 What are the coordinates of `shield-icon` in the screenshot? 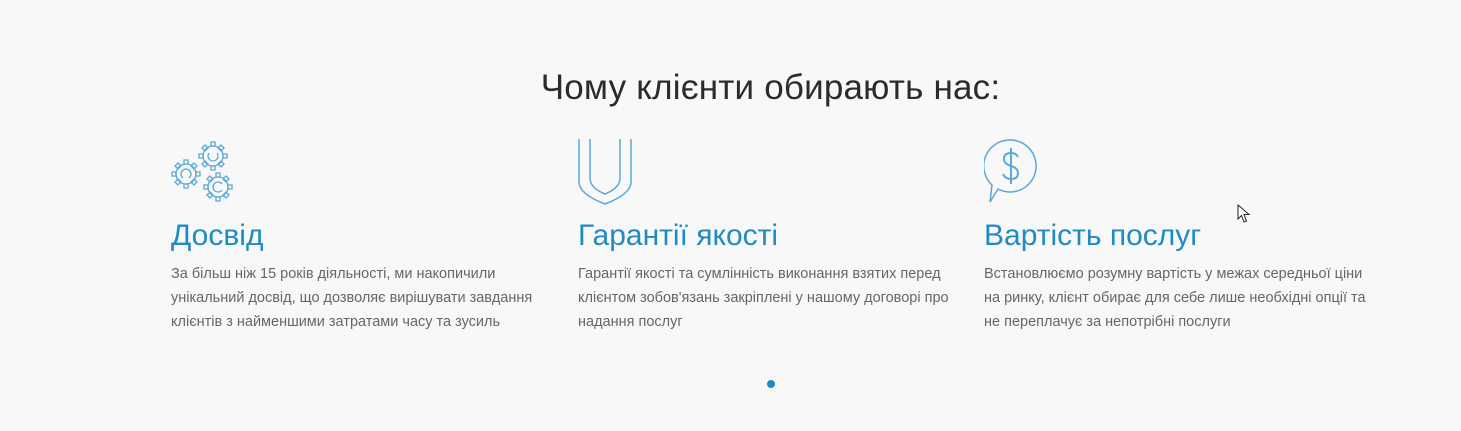 It's located at (773, 172).